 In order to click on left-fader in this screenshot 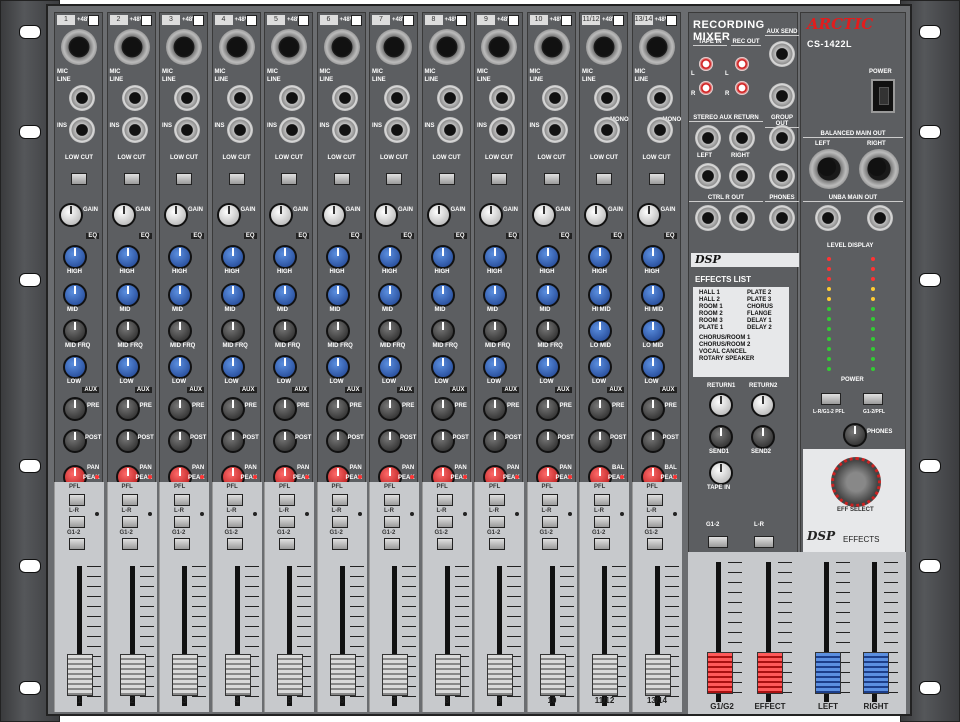, I will do `click(828, 673)`.